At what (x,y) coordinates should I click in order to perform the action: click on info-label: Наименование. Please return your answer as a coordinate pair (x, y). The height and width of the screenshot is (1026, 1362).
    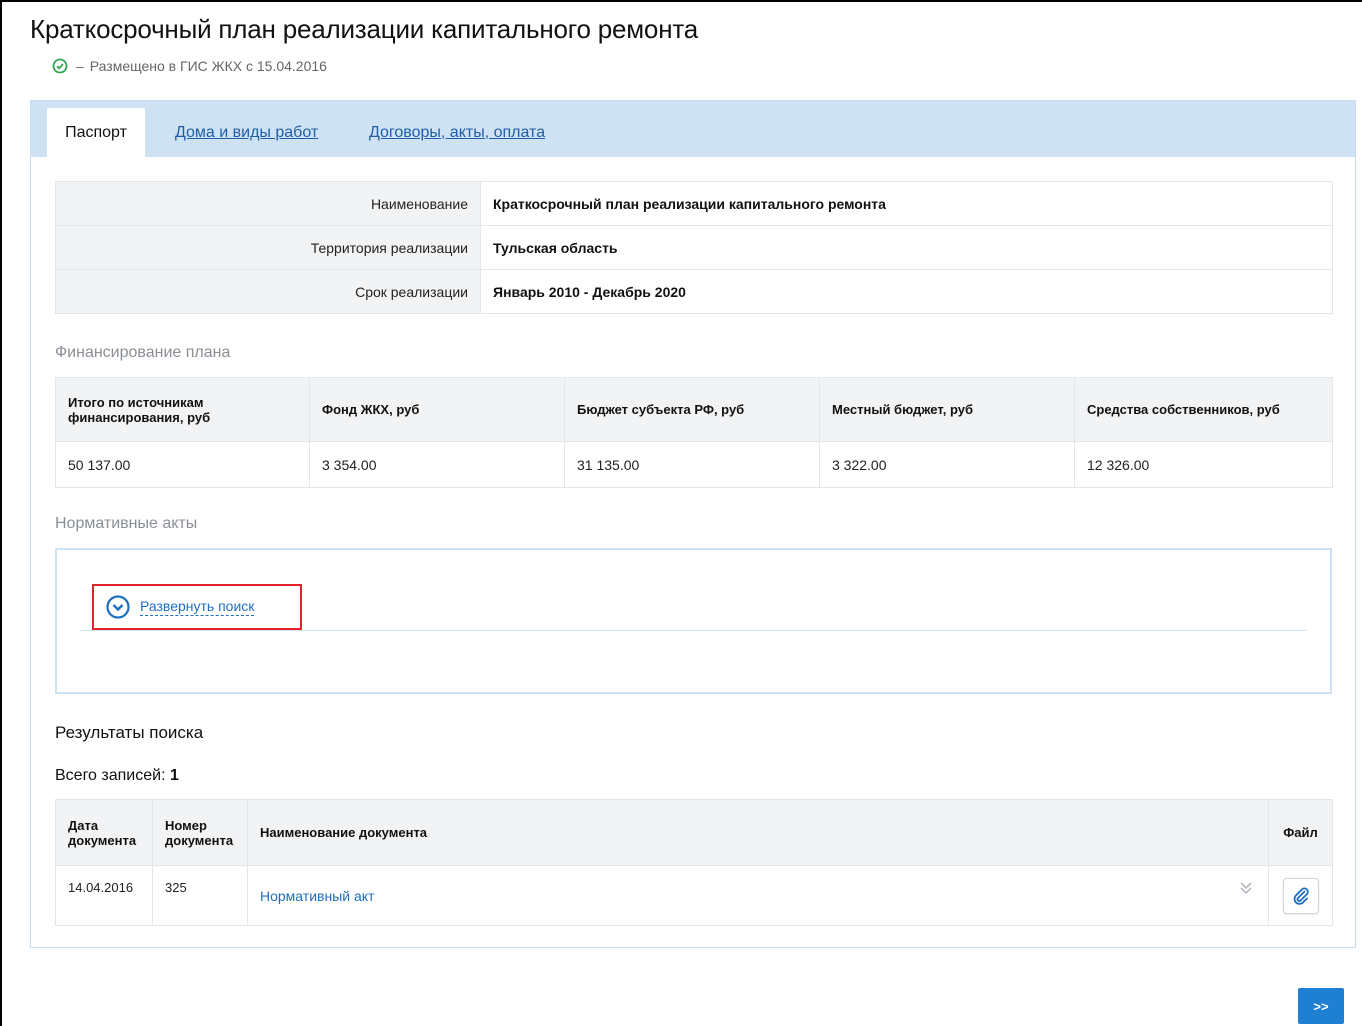
    Looking at the image, I should click on (268, 203).